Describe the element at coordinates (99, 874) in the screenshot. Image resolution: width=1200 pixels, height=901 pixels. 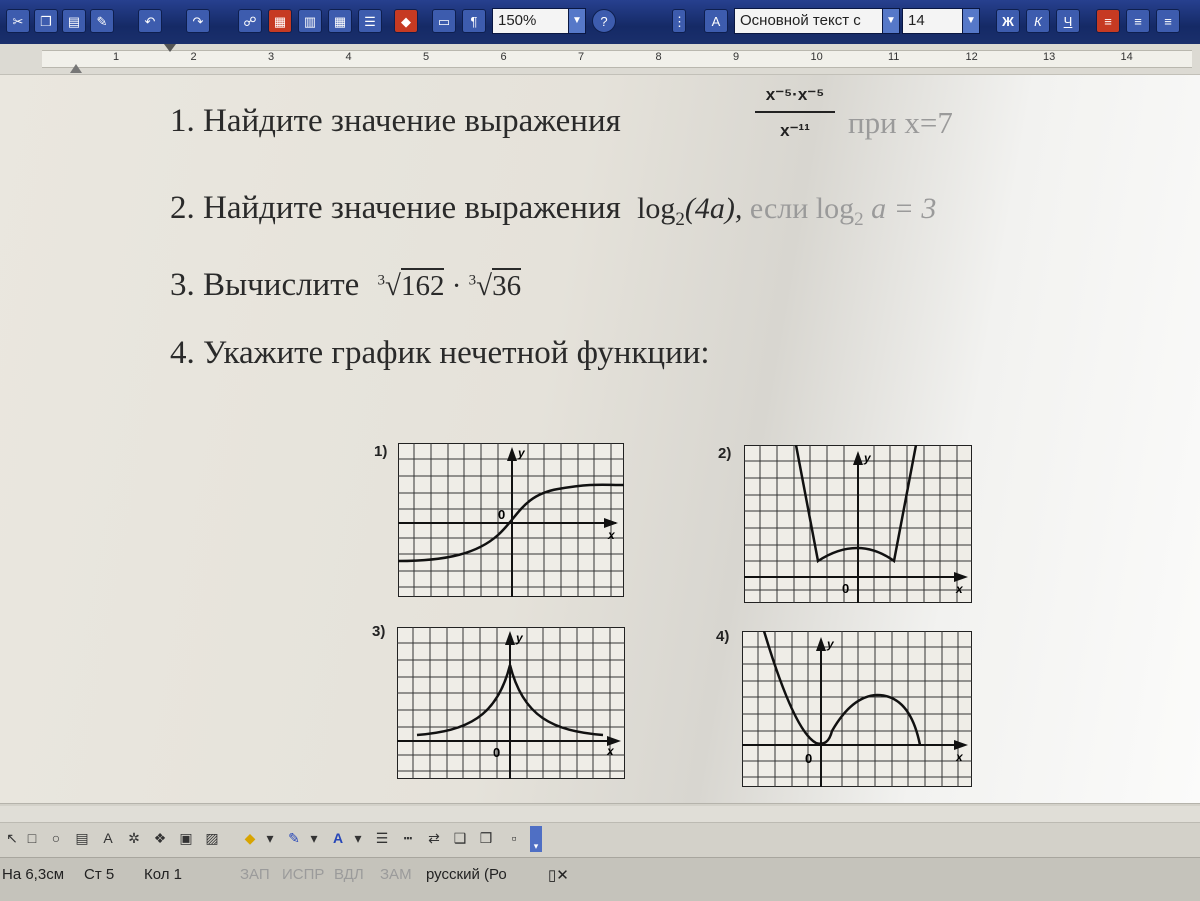
I see `status-page: Ст 5` at that location.